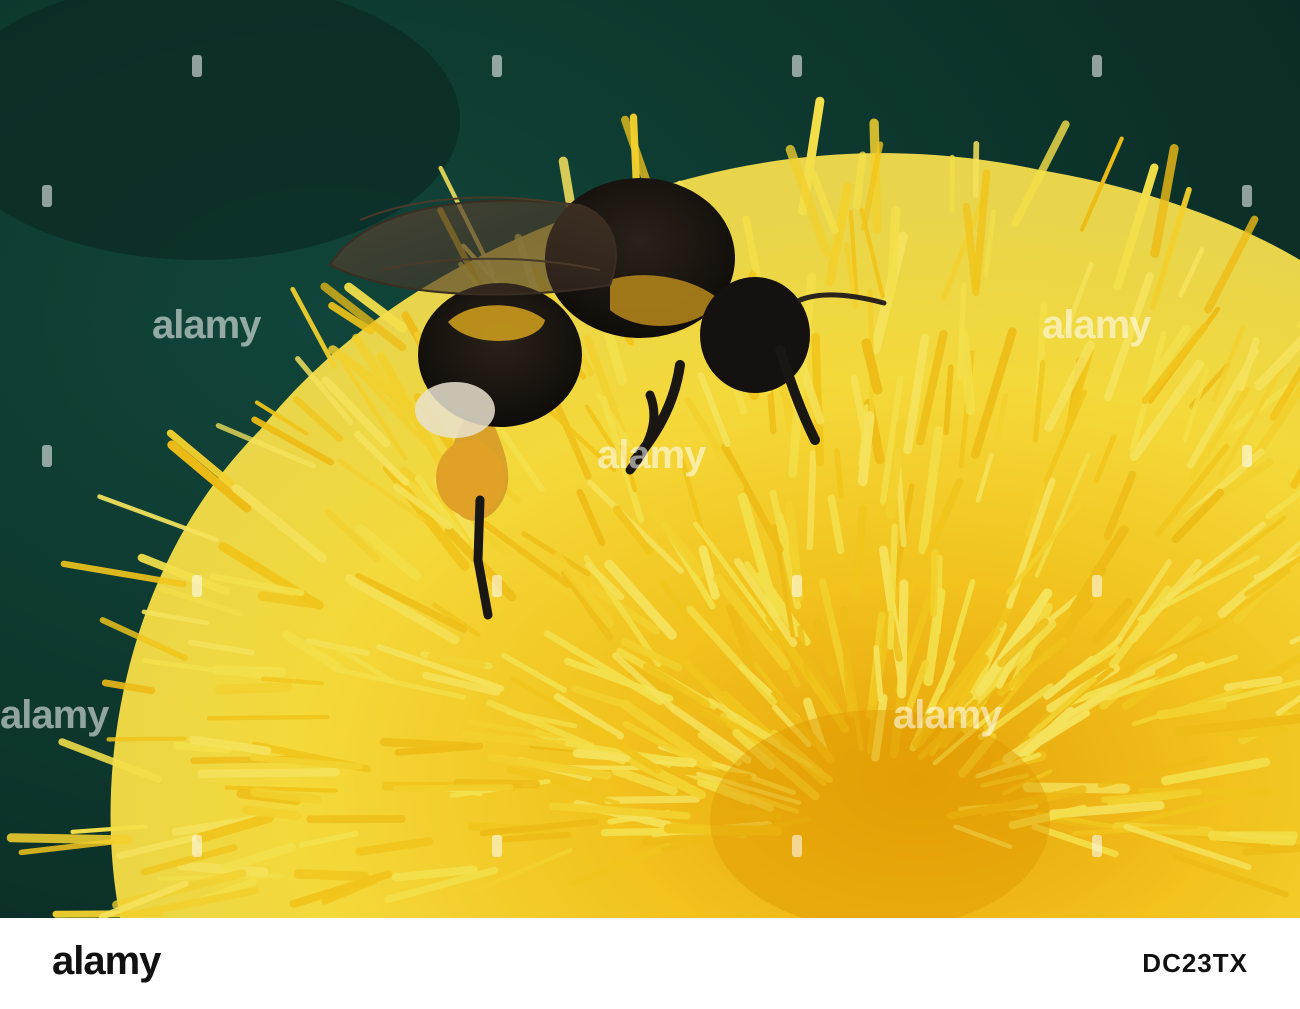 This screenshot has height=1009, width=1300. I want to click on stock-footer-bar: alamy DC23TX, so click(650, 963).